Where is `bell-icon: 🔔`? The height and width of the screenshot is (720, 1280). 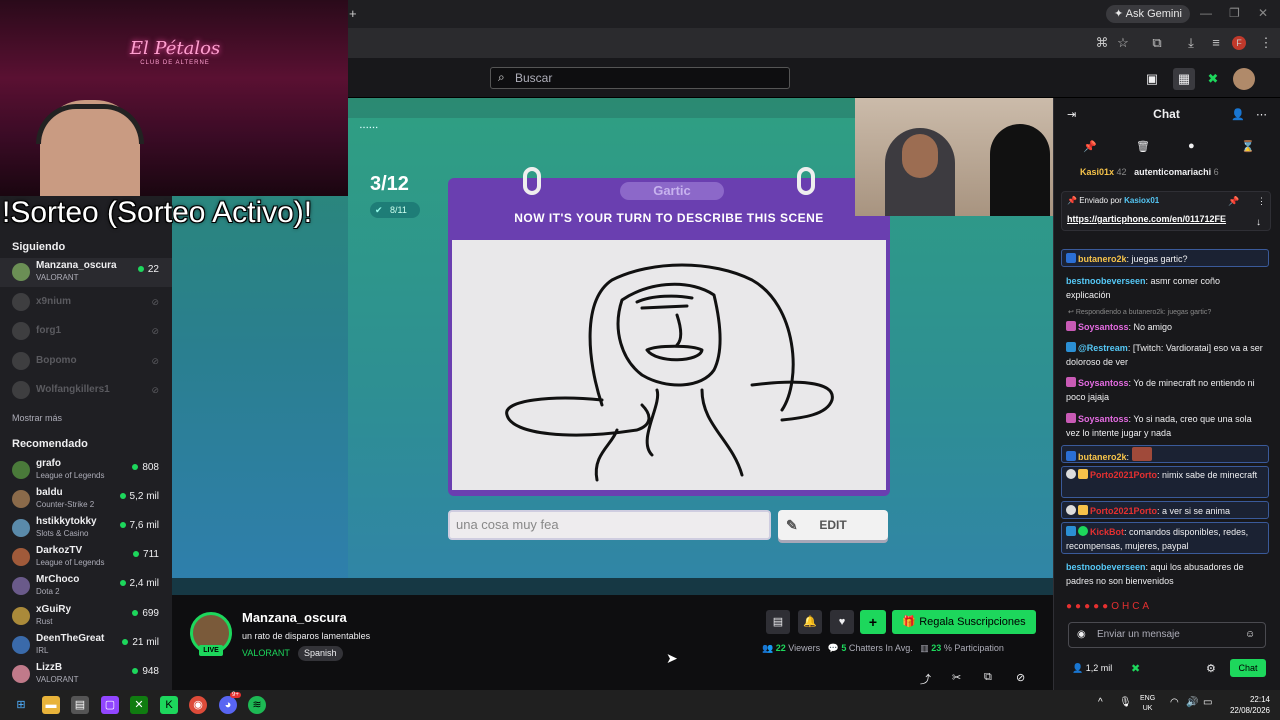 bell-icon: 🔔 is located at coordinates (810, 622).